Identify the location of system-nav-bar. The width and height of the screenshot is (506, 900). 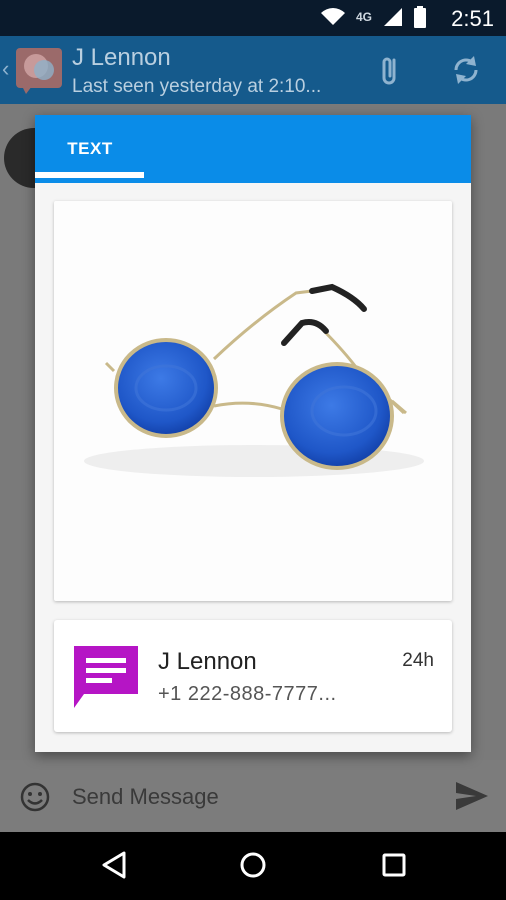
(253, 866).